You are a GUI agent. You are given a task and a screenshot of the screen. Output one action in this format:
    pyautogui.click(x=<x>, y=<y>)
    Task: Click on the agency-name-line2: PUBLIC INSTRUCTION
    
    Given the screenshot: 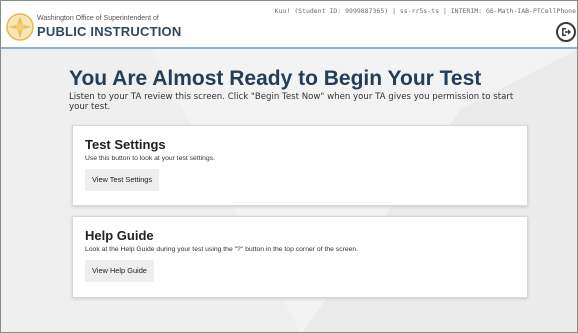 What is the action you would take?
    pyautogui.click(x=109, y=31)
    